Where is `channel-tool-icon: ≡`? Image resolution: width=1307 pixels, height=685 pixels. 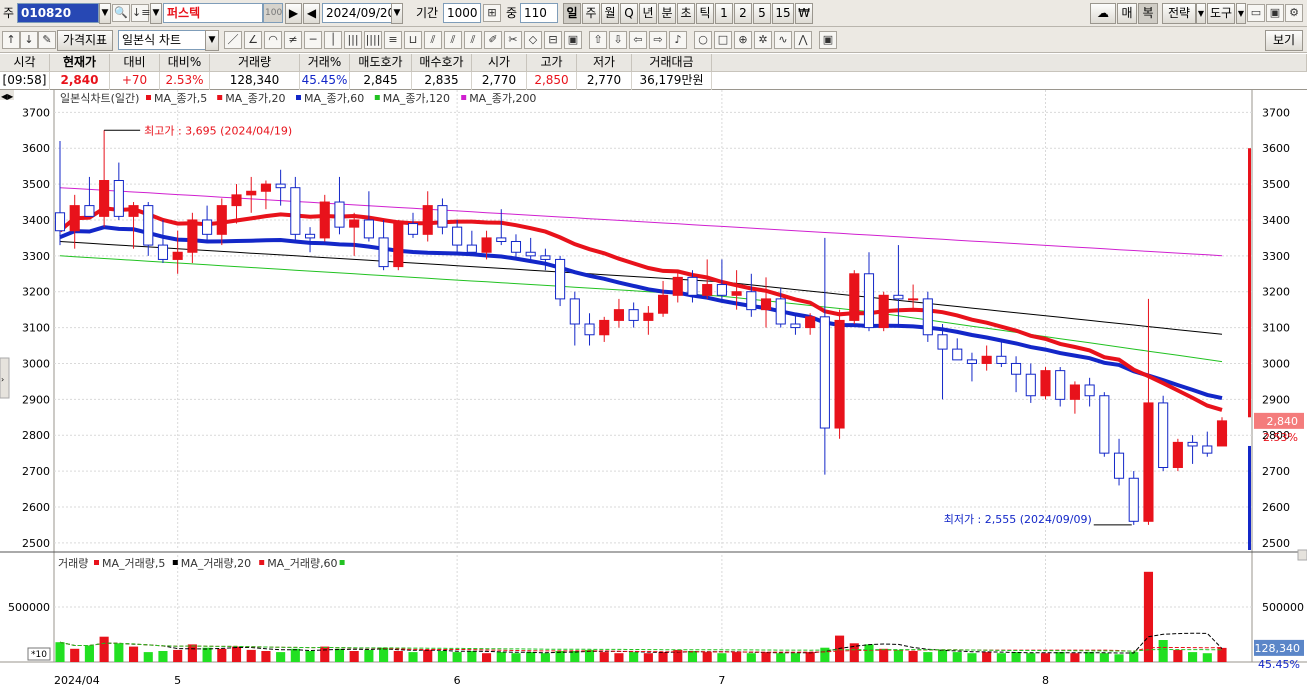 channel-tool-icon: ≡ is located at coordinates (393, 40).